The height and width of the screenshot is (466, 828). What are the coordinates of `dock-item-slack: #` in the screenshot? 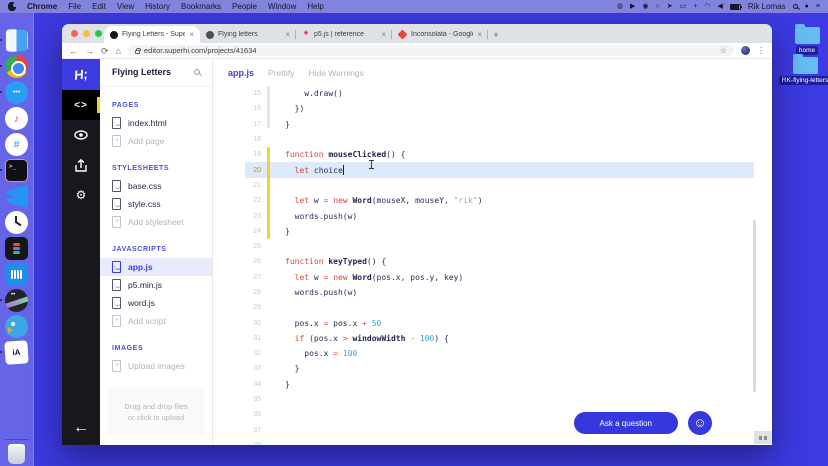 It's located at (16, 144).